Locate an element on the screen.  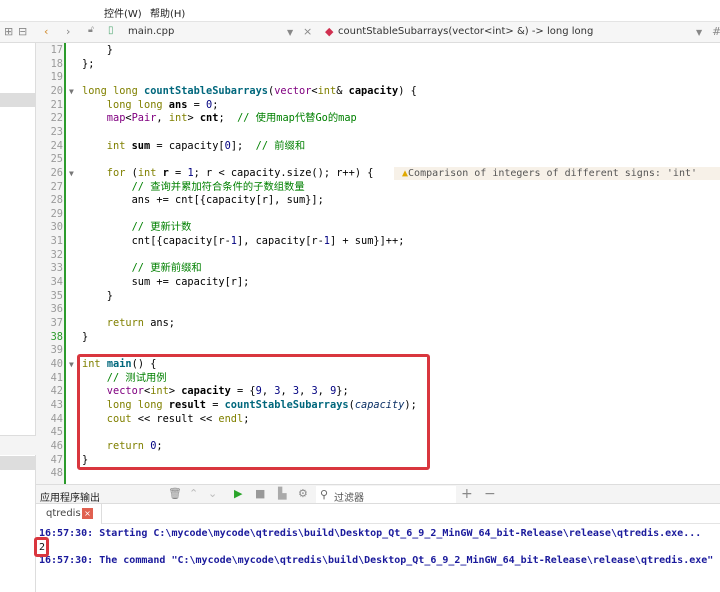
code-token: ]; is located at coordinates (243, 145).